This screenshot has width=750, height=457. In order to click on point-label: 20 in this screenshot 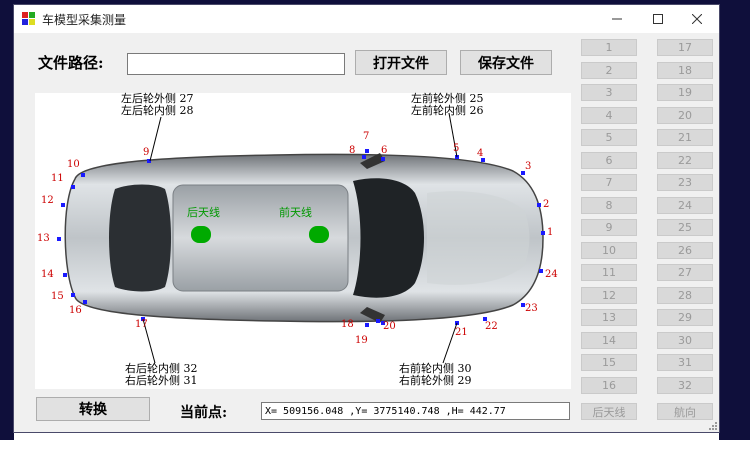, I will do `click(389, 326)`.